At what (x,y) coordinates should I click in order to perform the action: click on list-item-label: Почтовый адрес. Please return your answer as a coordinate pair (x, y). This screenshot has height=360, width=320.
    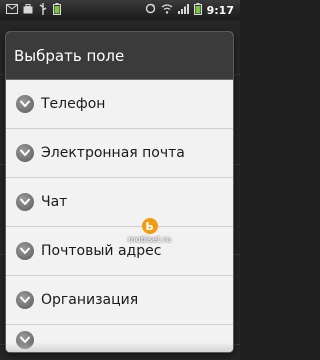
    Looking at the image, I should click on (101, 251).